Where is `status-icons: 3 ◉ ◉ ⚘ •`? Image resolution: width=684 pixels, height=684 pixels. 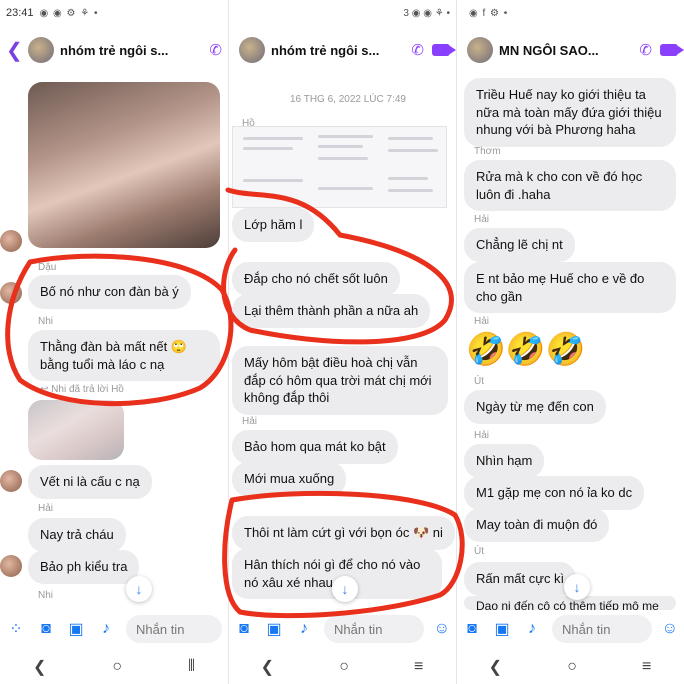 status-icons: 3 ◉ ◉ ⚘ • is located at coordinates (426, 13).